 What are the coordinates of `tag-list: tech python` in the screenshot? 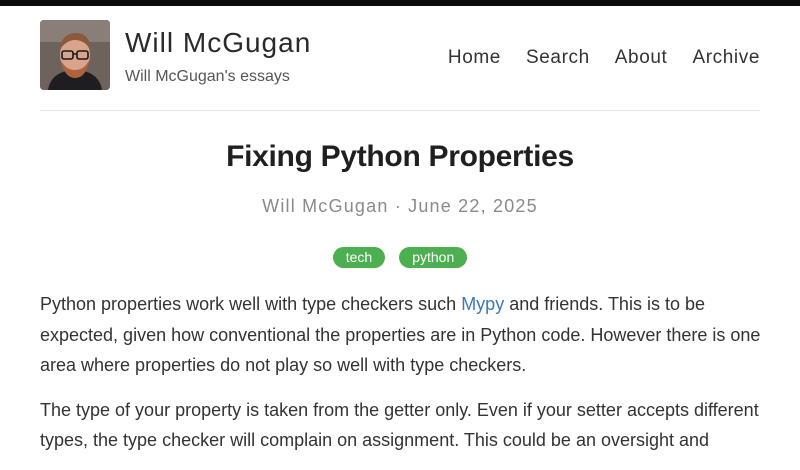 It's located at (400, 257).